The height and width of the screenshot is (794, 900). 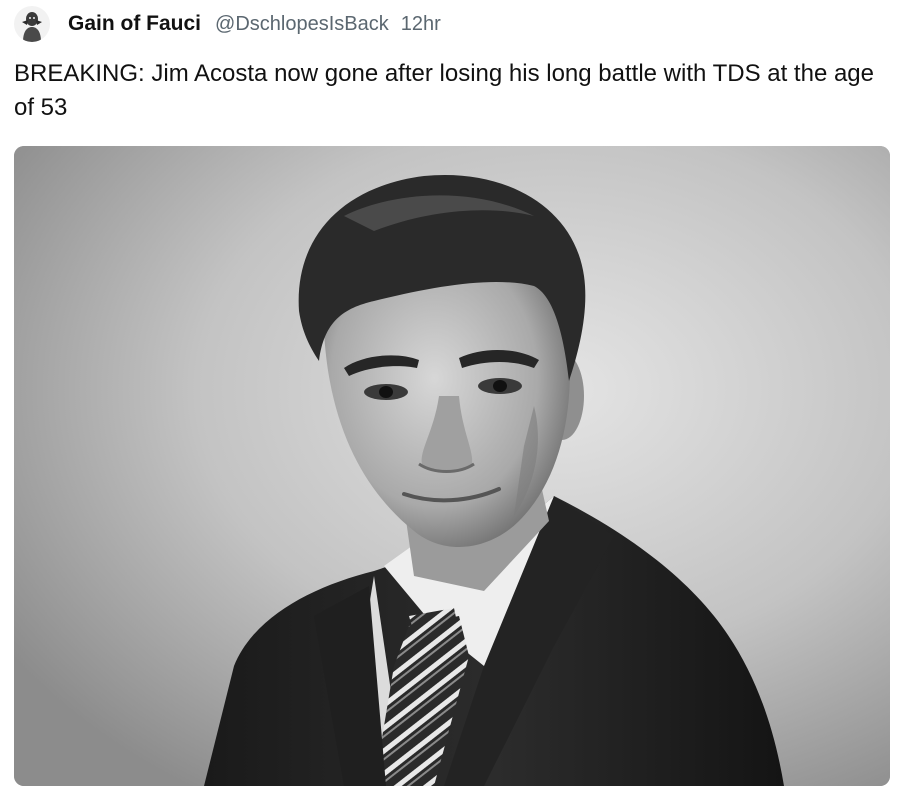 What do you see at coordinates (302, 24) in the screenshot?
I see `author-handle: @DschlopesIsBack` at bounding box center [302, 24].